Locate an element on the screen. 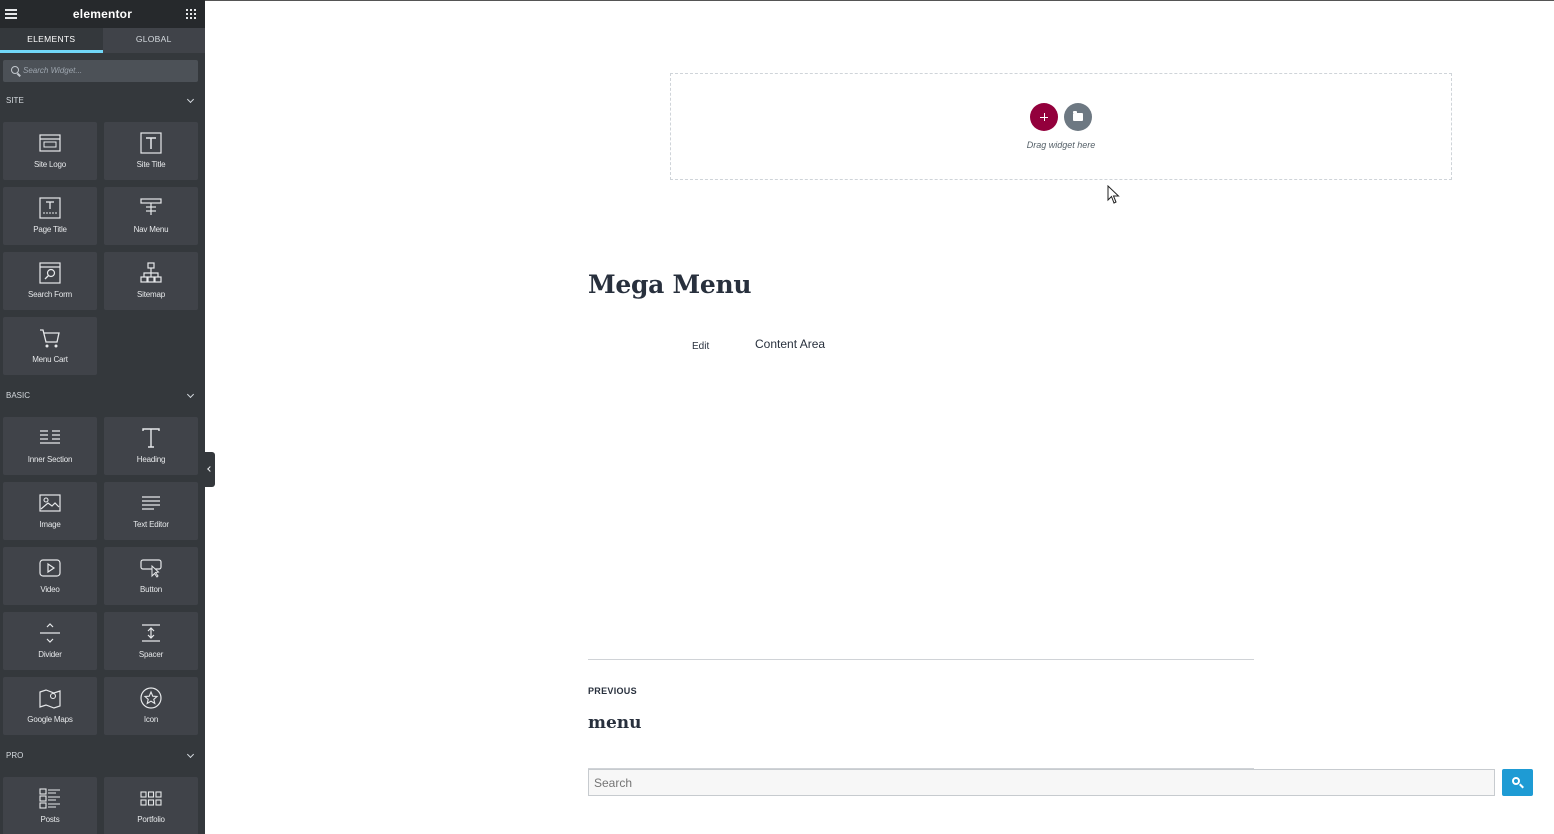 The width and height of the screenshot is (1554, 834). widget-label: Image is located at coordinates (50, 524).